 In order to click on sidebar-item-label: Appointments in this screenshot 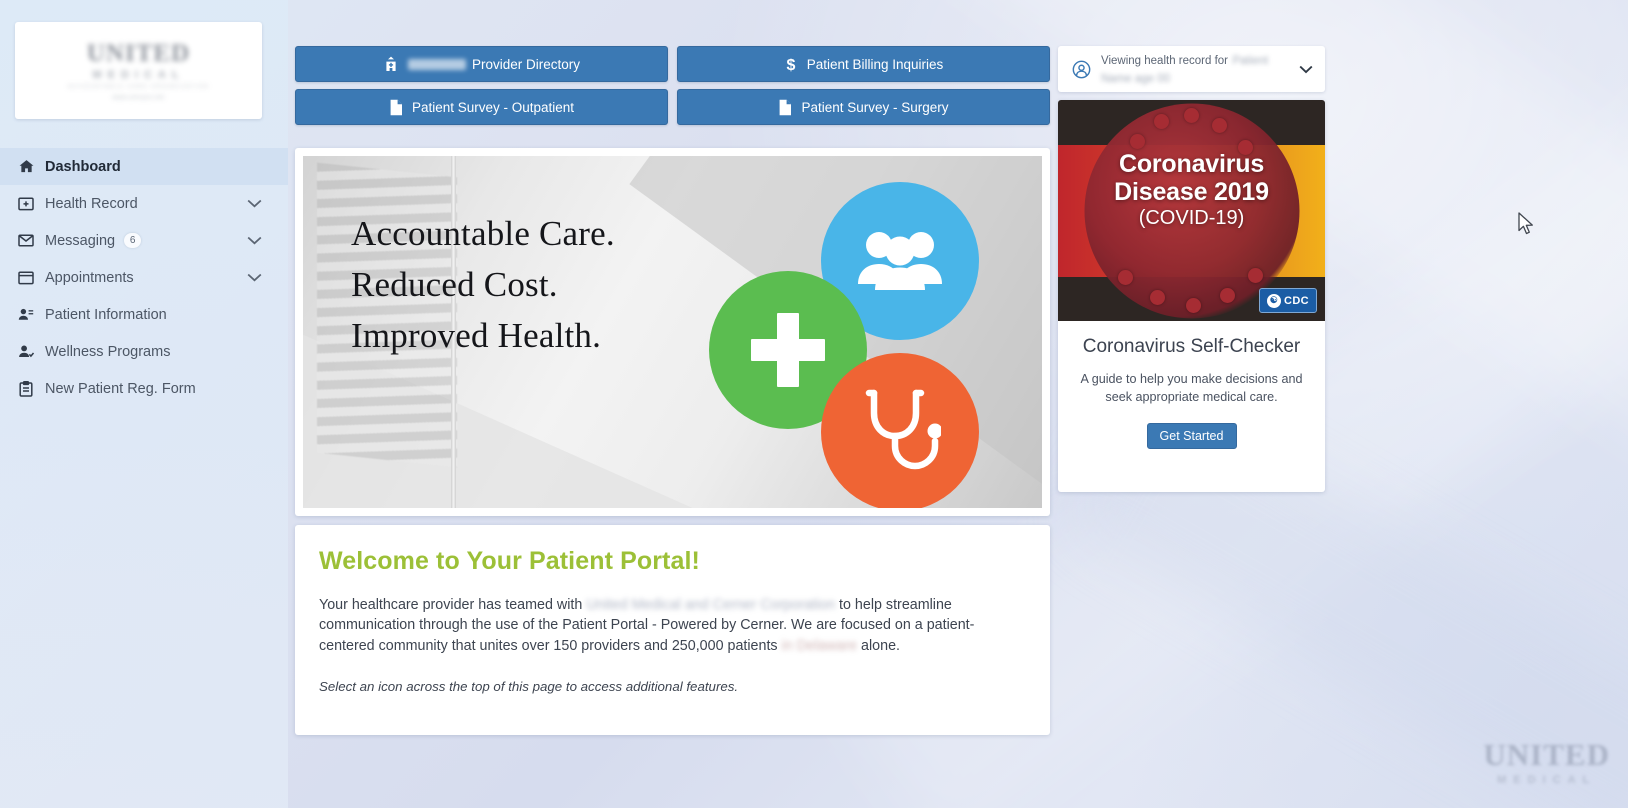, I will do `click(89, 277)`.